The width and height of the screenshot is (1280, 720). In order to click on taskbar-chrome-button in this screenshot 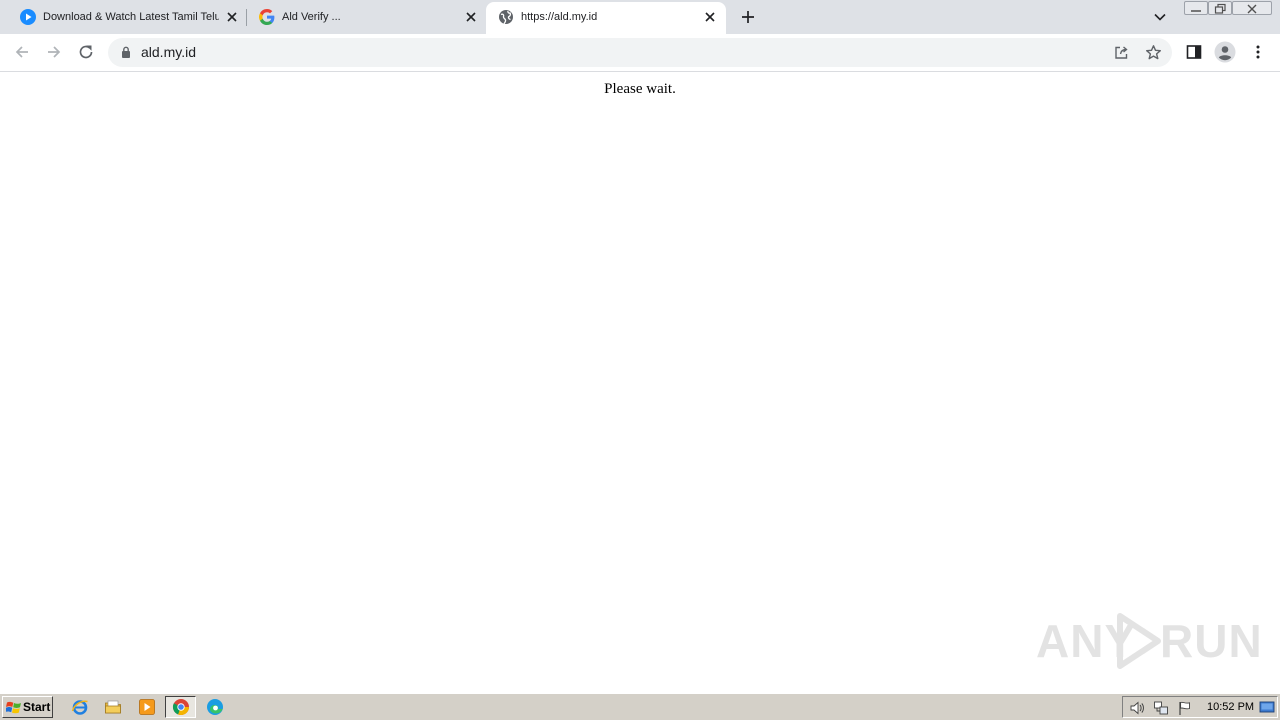, I will do `click(180, 707)`.